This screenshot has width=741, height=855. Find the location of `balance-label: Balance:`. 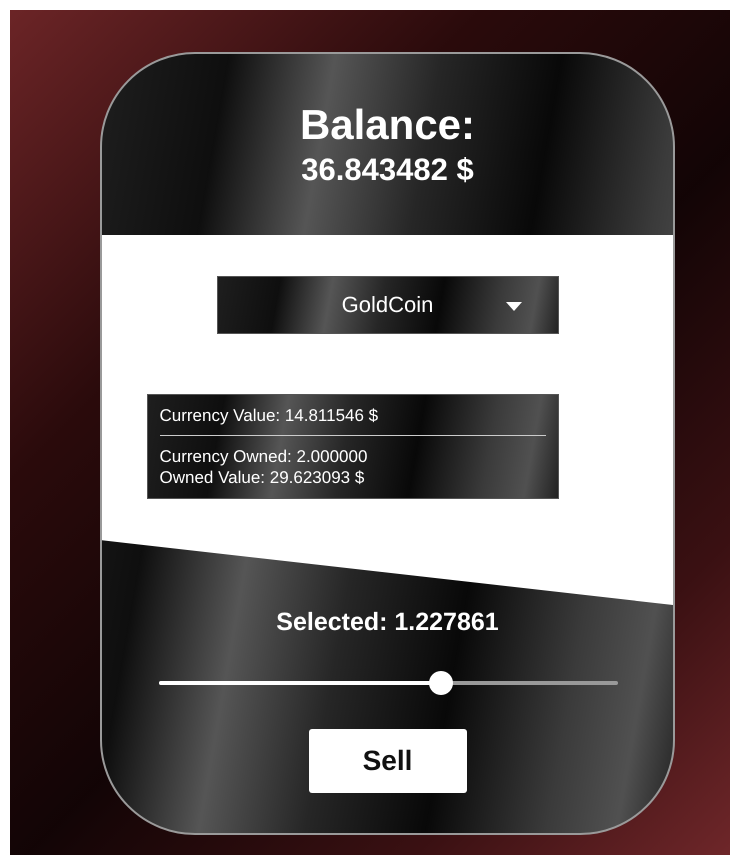

balance-label: Balance: is located at coordinates (388, 125).